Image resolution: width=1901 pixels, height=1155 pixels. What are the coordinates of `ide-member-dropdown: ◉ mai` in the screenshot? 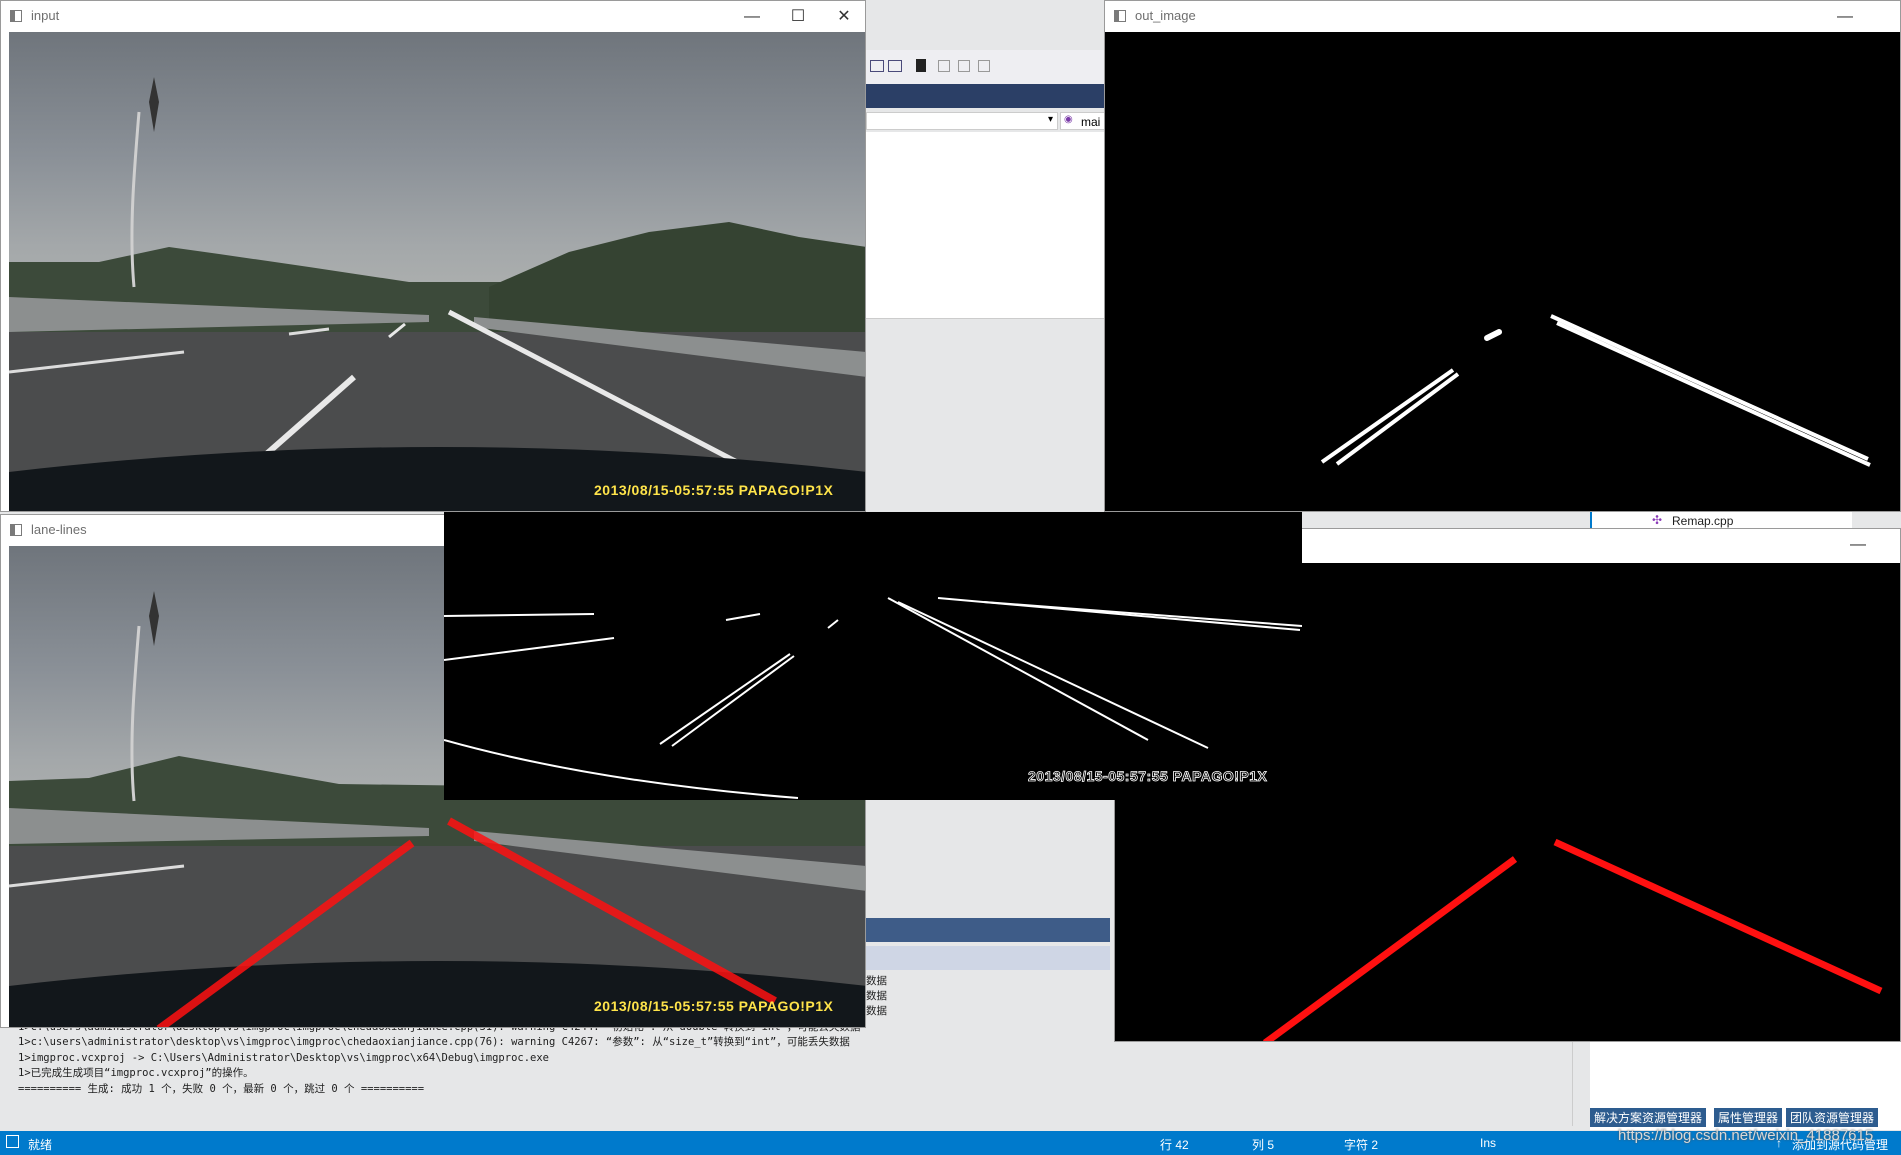 It's located at (1083, 121).